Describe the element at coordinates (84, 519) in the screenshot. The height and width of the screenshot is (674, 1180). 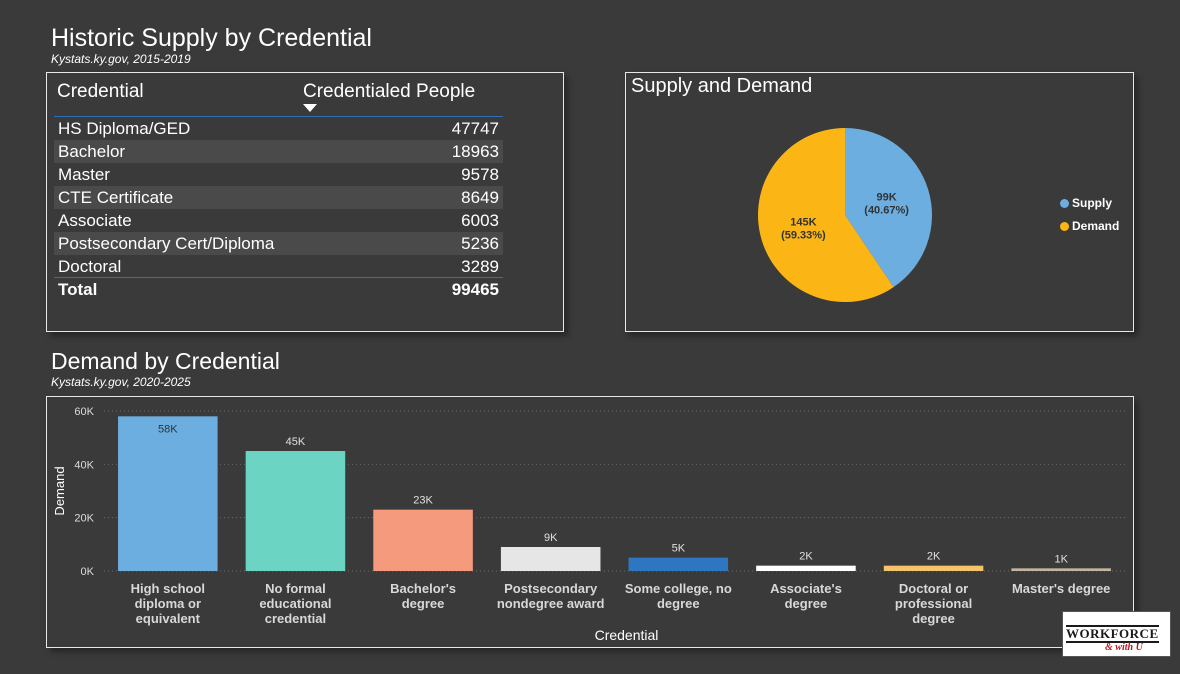
I see `y-tick-label: 20K` at that location.